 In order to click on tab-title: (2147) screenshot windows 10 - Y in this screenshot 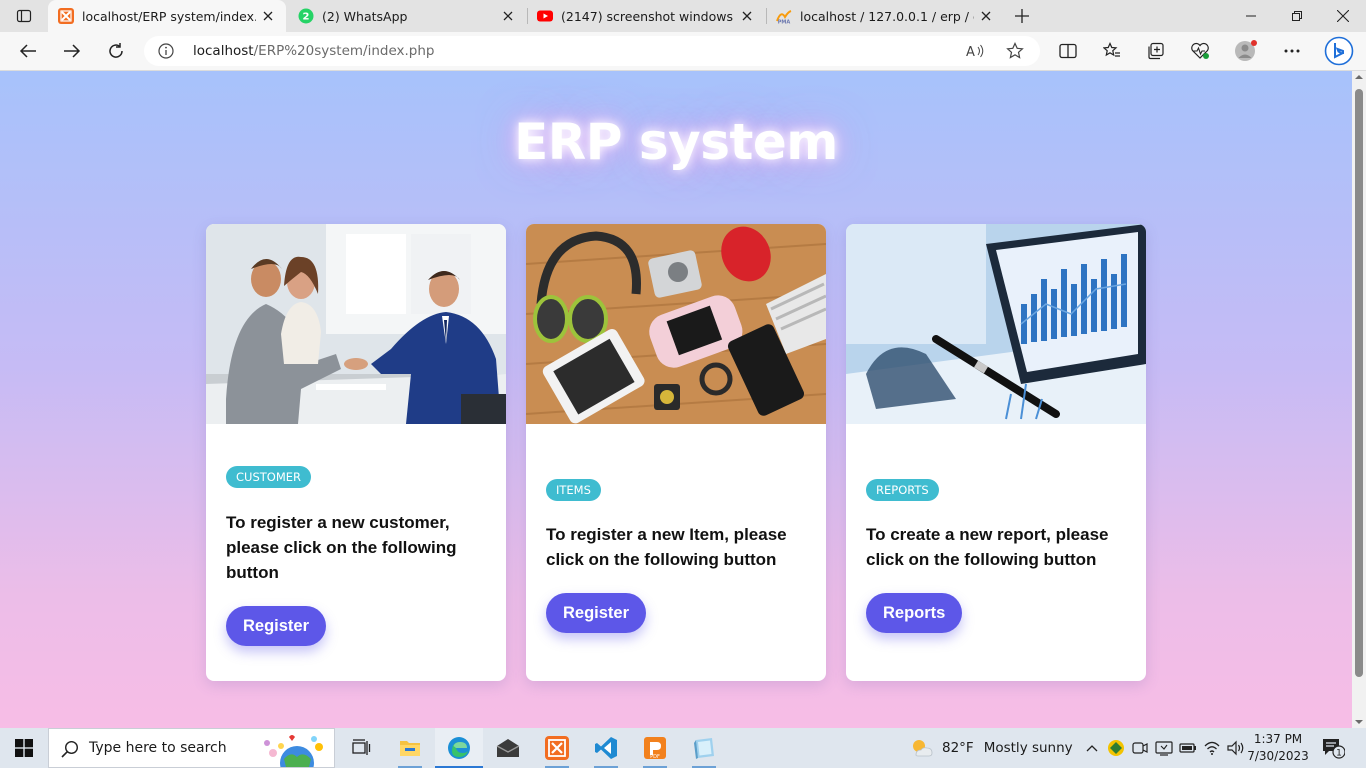, I will do `click(648, 16)`.